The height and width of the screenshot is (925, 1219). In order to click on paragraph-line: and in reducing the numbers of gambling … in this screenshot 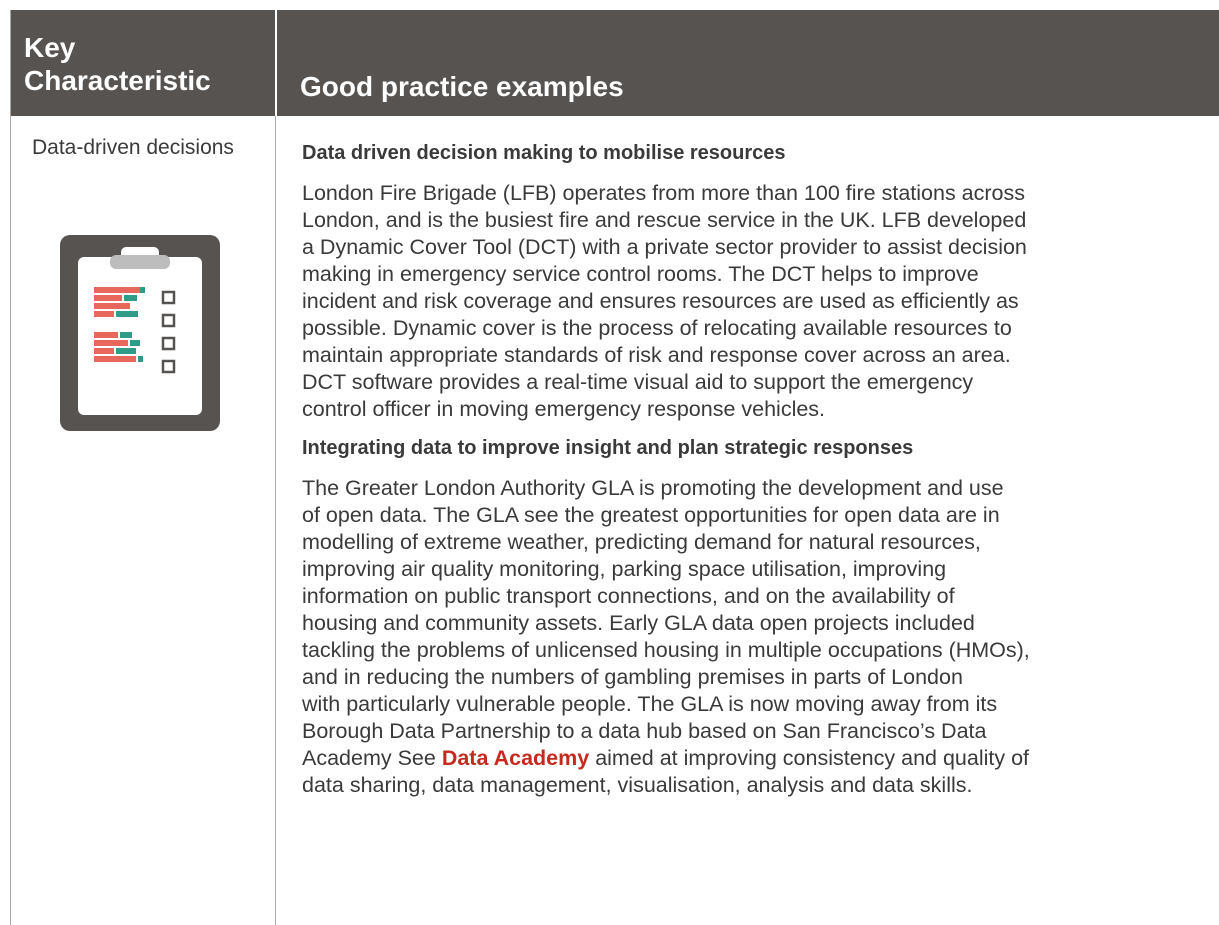, I will do `click(632, 677)`.